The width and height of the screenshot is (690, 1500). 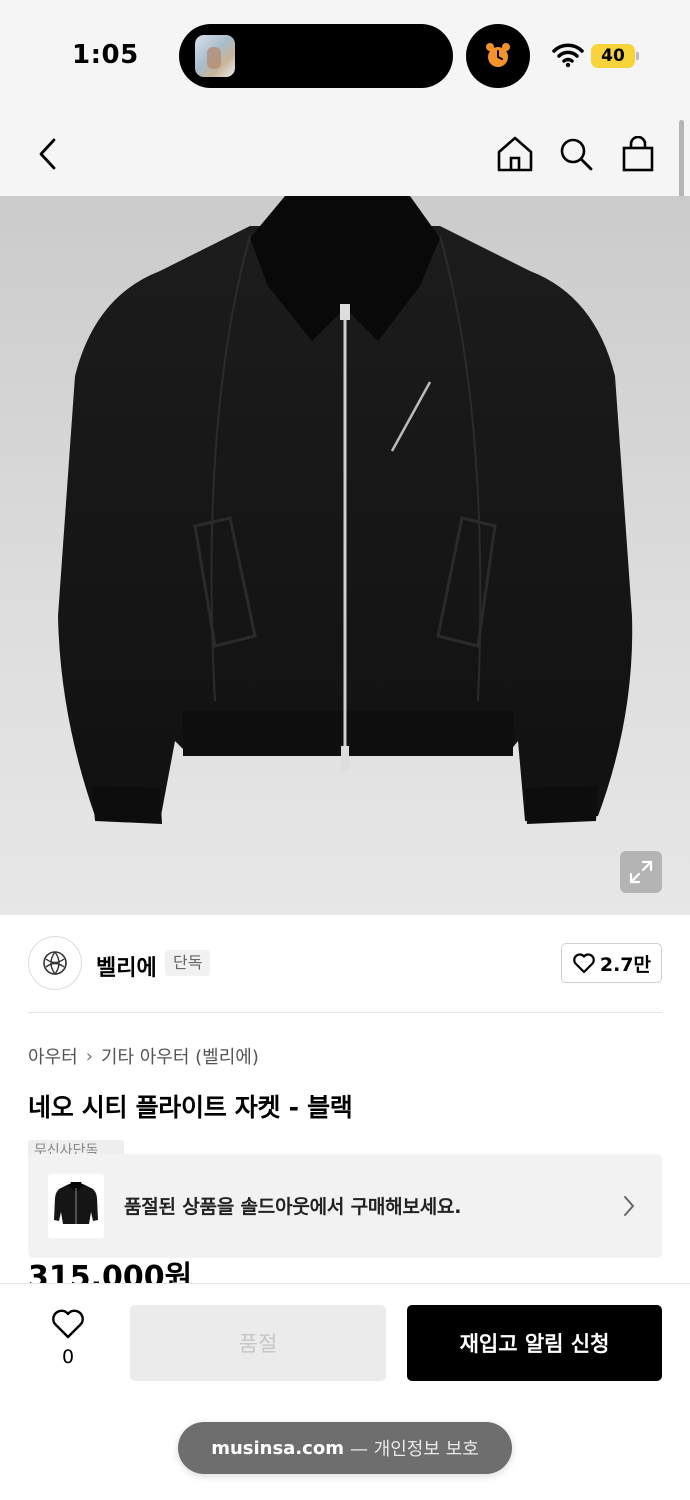 I want to click on exclusive-badge: 단독, so click(x=188, y=963).